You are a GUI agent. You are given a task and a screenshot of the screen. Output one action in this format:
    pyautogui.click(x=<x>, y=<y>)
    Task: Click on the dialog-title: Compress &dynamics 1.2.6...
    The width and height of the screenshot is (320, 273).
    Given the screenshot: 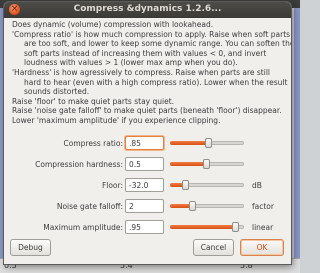 What is the action you would take?
    pyautogui.click(x=147, y=9)
    